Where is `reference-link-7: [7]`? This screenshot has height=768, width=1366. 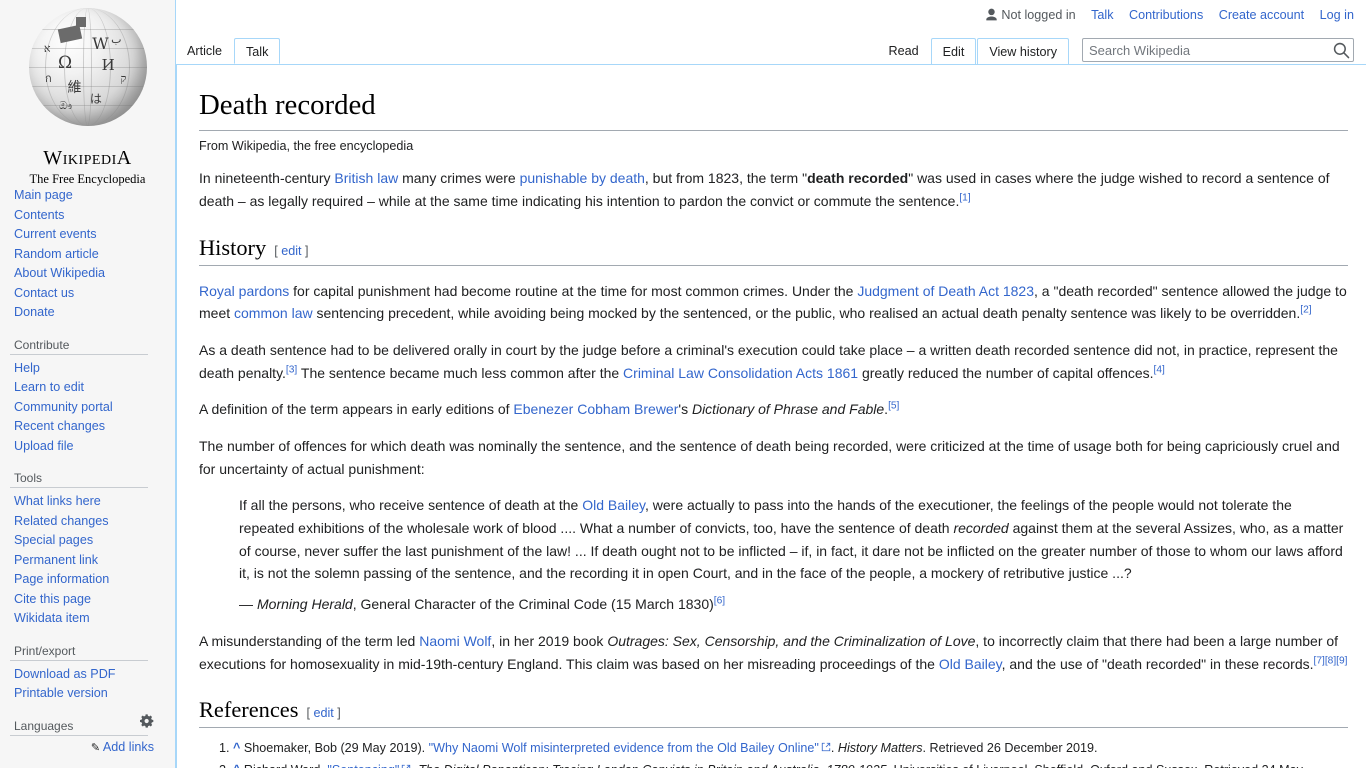 reference-link-7: [7] is located at coordinates (1319, 660).